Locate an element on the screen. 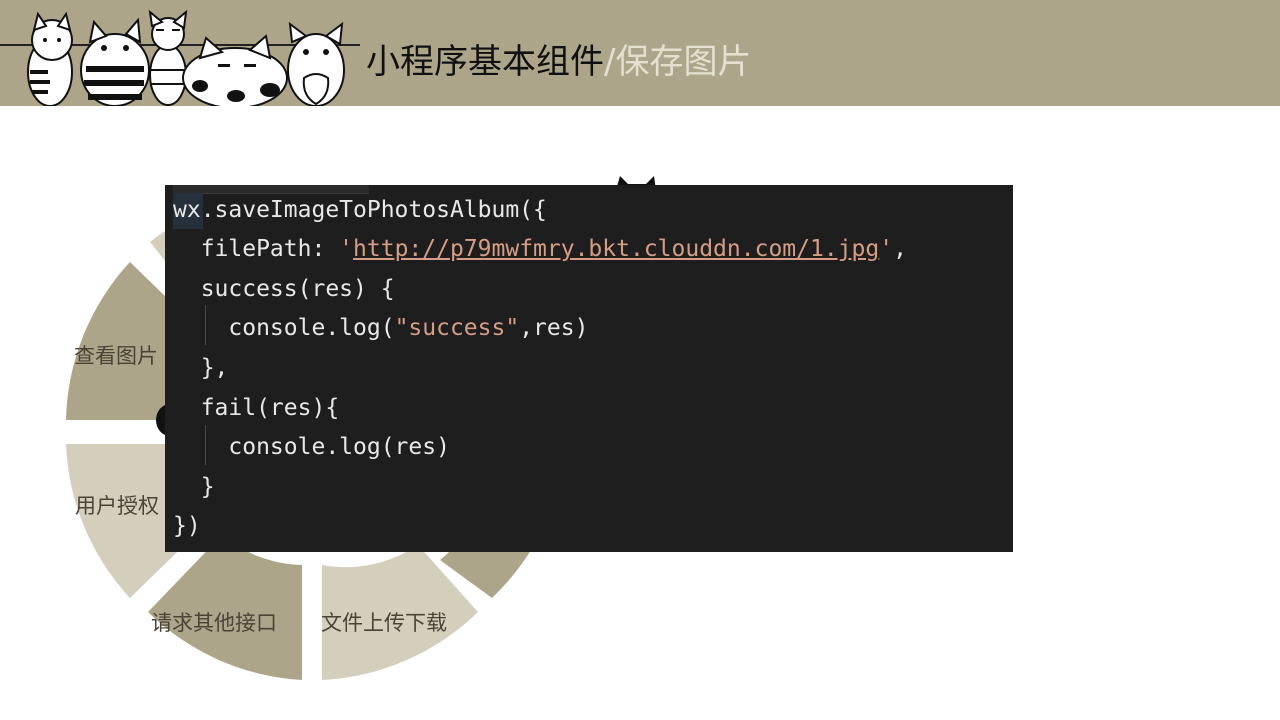 The height and width of the screenshot is (720, 1280). code-token-comma: , is located at coordinates (900, 249).